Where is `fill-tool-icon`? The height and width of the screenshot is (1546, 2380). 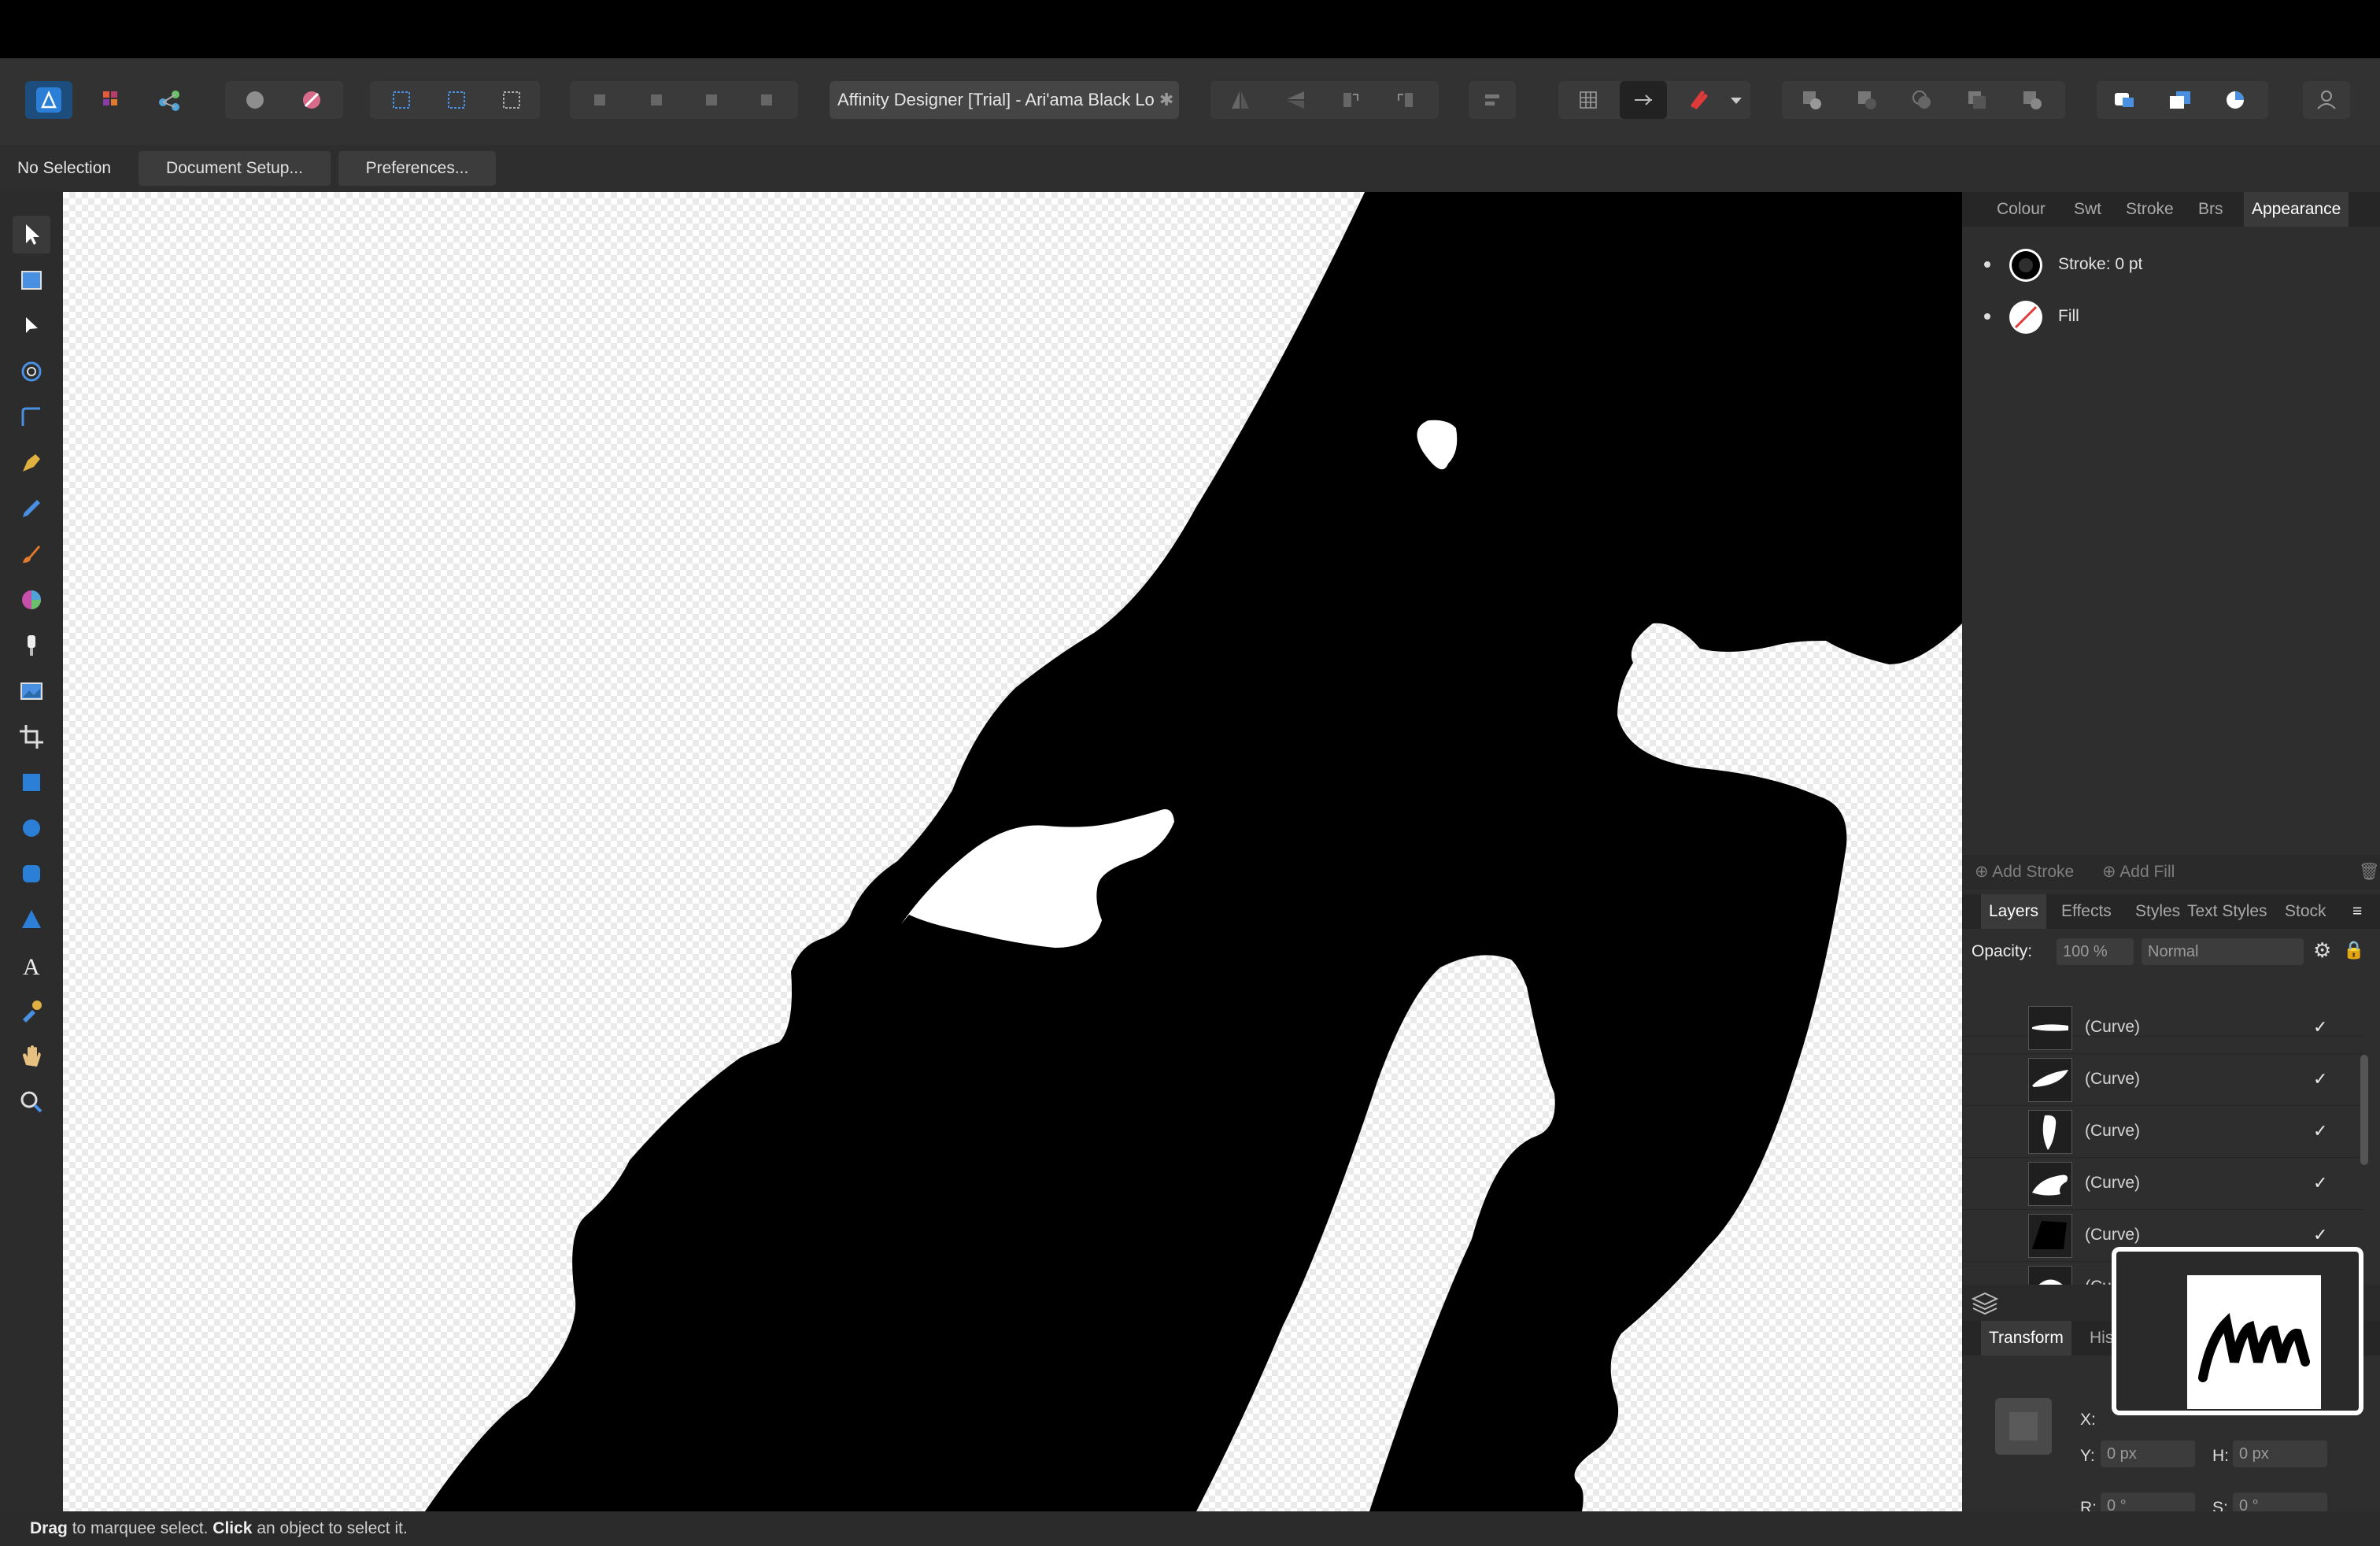
fill-tool-icon is located at coordinates (32, 600).